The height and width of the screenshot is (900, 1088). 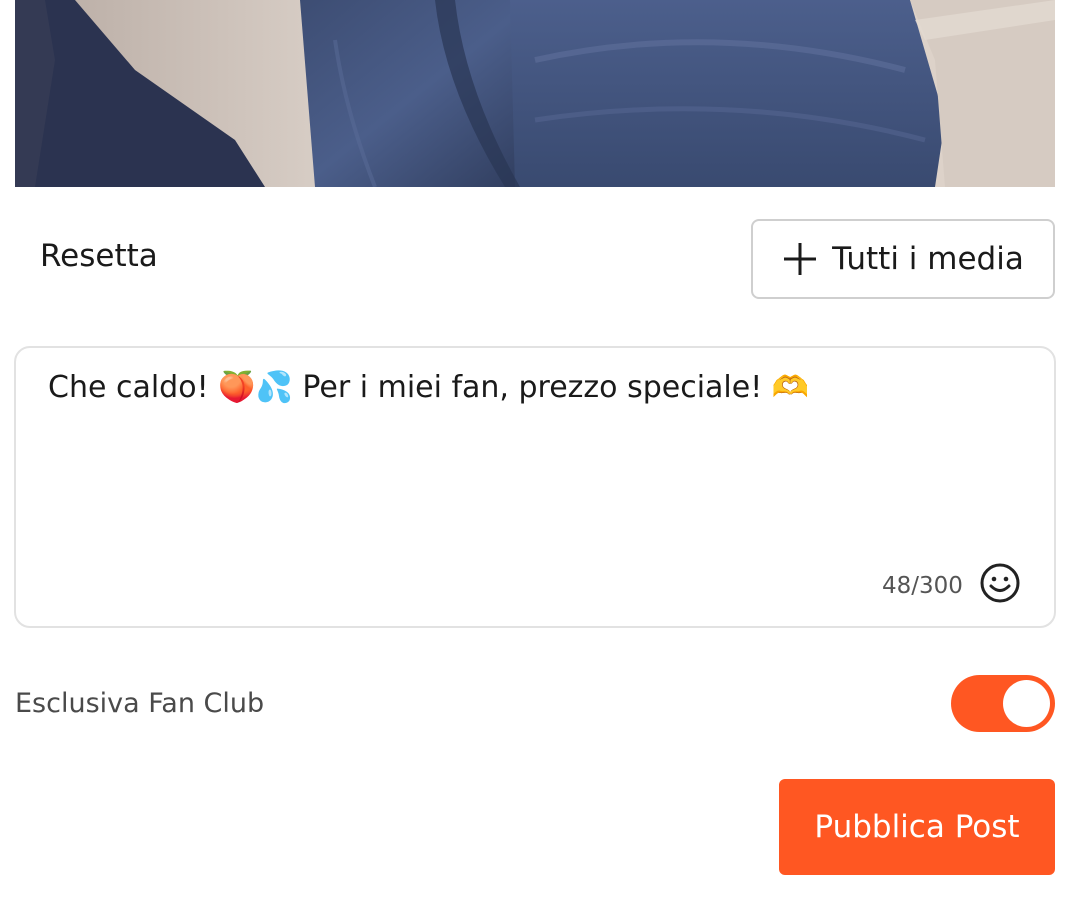 I want to click on smiley-icon, so click(x=1000, y=583).